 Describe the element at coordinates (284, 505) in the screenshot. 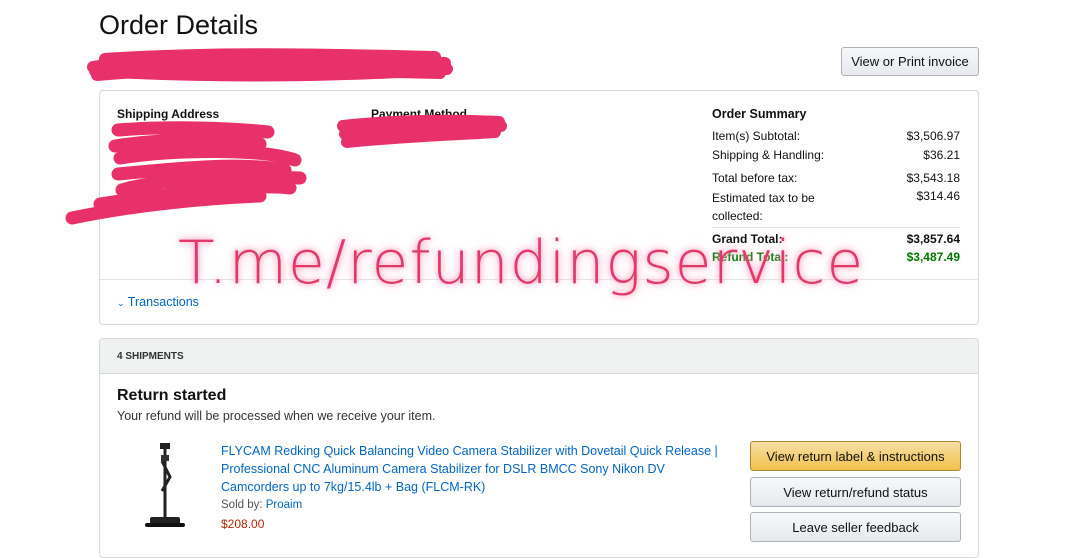

I see `seller-link: Proaim` at that location.